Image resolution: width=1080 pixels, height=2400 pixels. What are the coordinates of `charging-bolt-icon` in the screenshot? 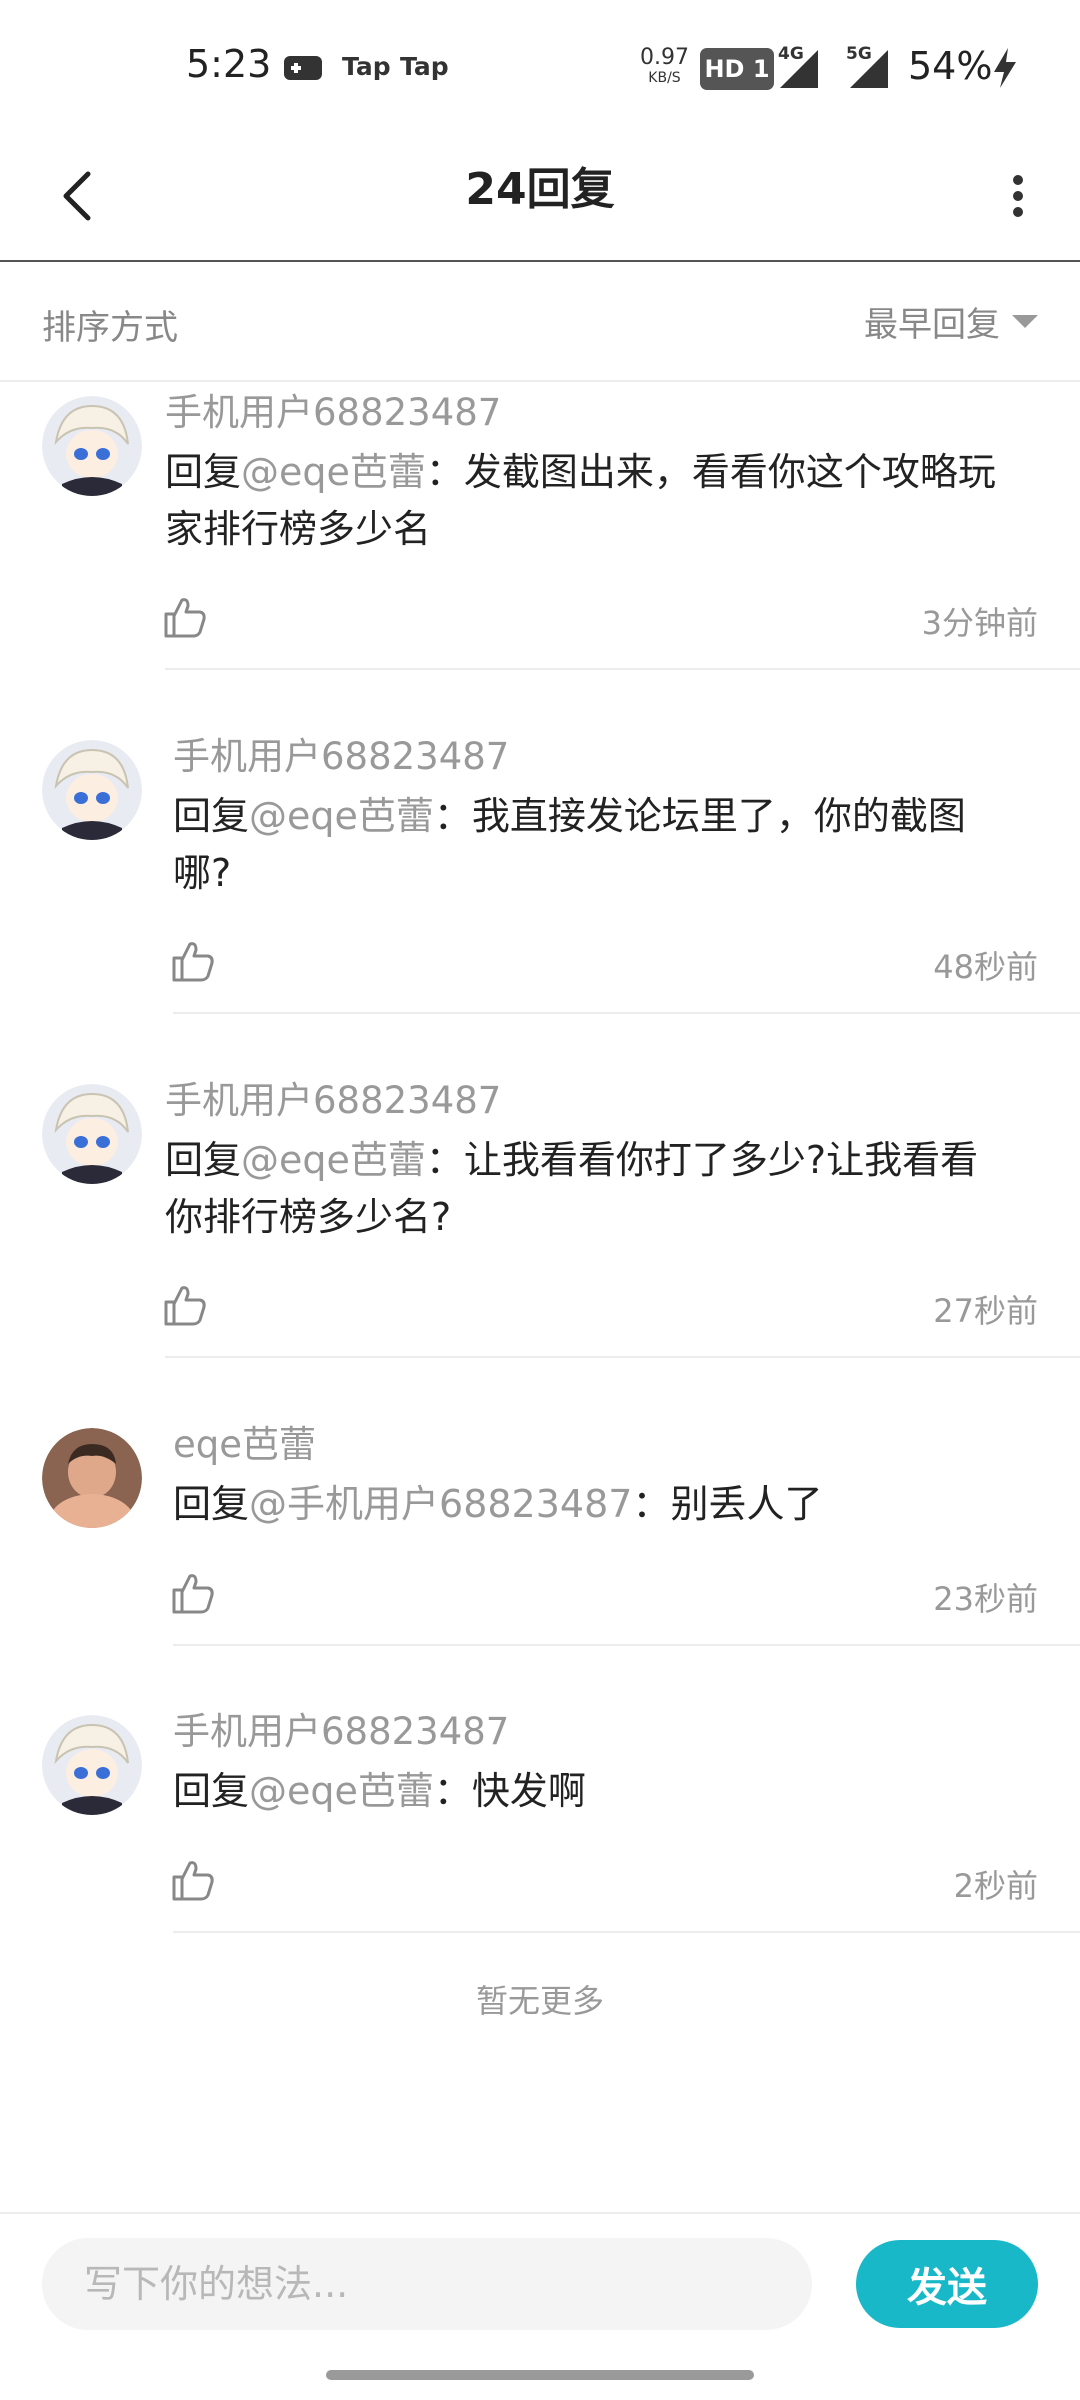 It's located at (1005, 68).